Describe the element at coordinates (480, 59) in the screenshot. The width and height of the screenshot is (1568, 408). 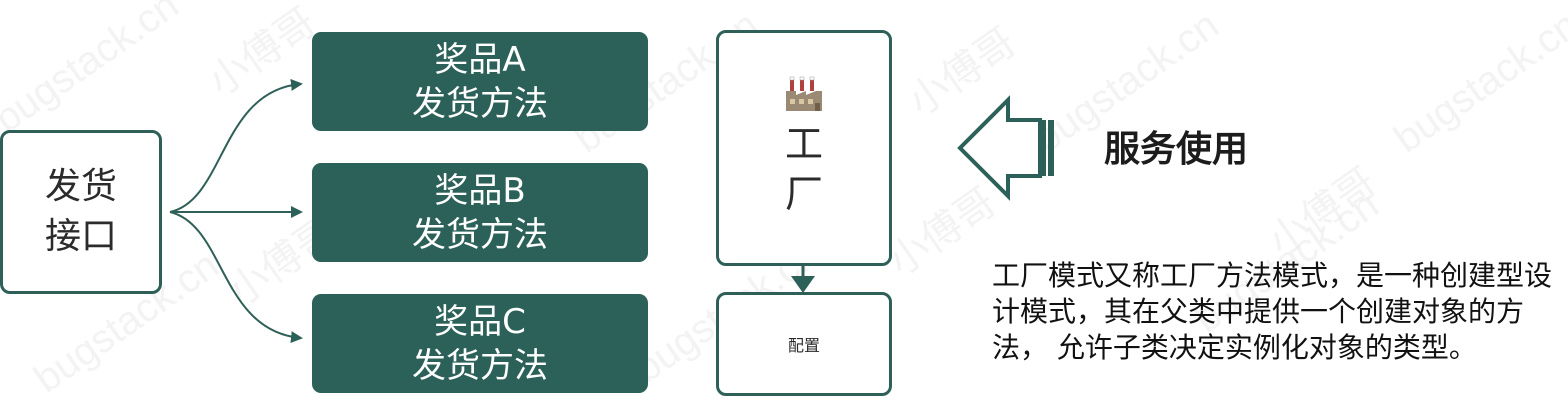
I see `prize-a-title: 奖品A` at that location.